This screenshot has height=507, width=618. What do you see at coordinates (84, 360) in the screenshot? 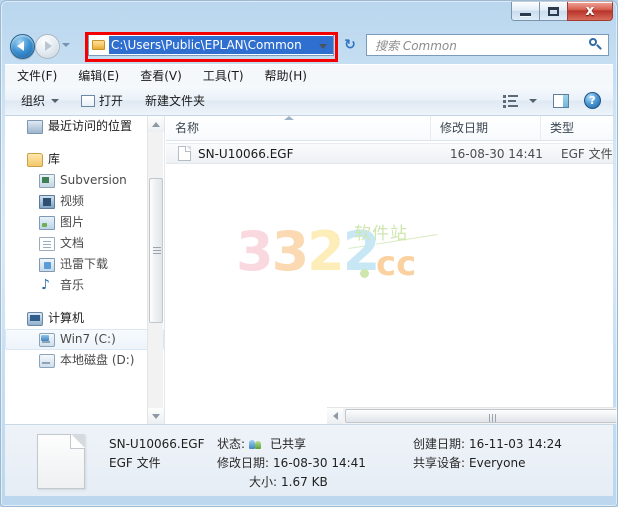
I see `sidebar-item-local-disk-d: 本地磁盘 (D:)` at bounding box center [84, 360].